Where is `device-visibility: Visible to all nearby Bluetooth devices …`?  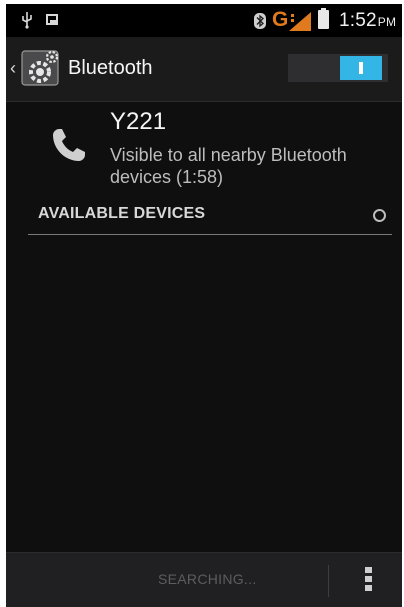 device-visibility: Visible to all nearby Bluetooth devices … is located at coordinates (250, 166).